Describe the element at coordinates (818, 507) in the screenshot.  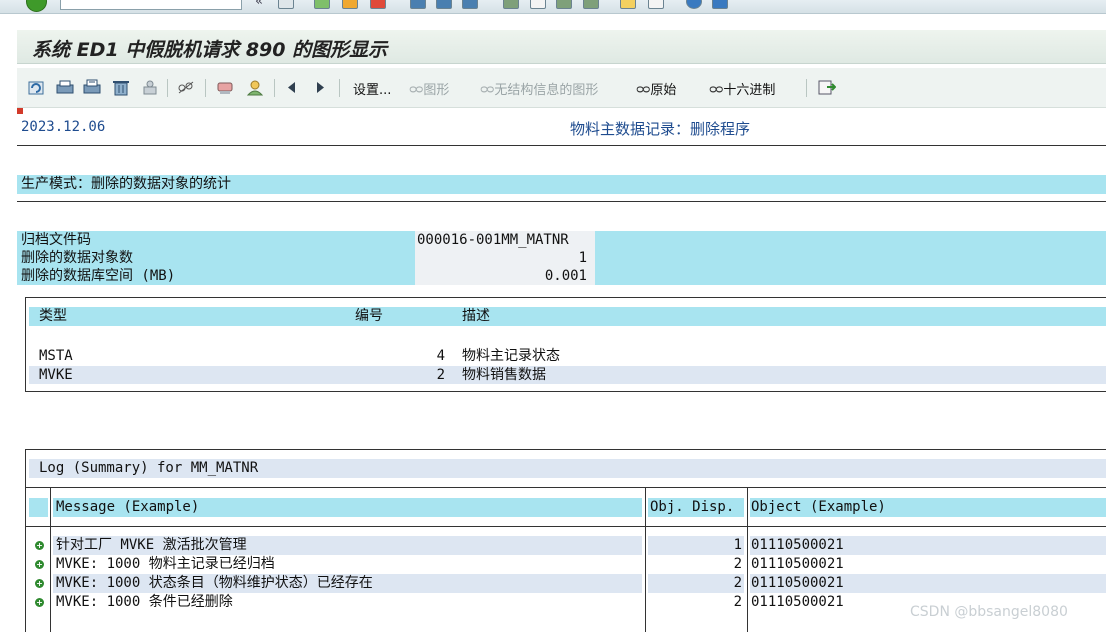
I see `object-column-header: Object (Example)` at that location.